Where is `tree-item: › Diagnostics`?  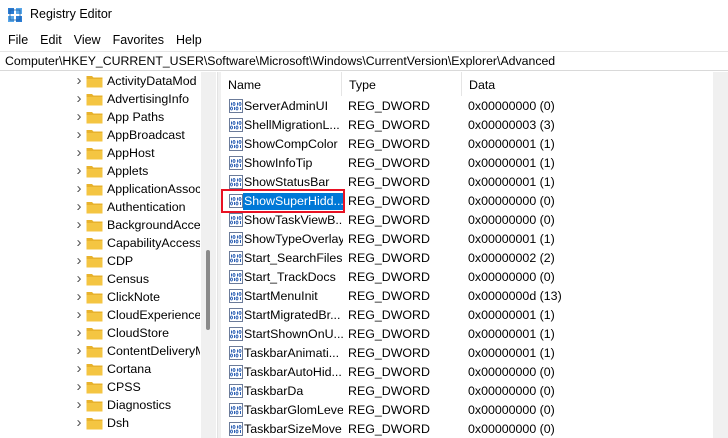
tree-item: › Diagnostics is located at coordinates (100, 405).